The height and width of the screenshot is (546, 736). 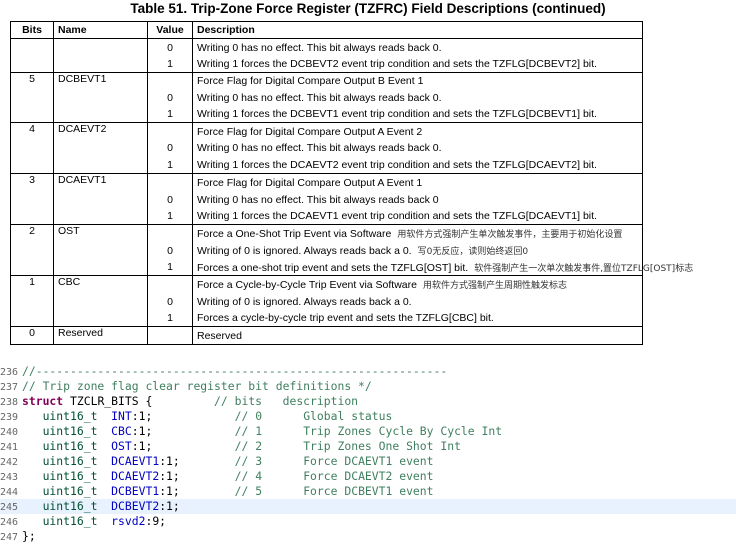 I want to click on code-text: uint16_t DCBEVT2:1;, so click(x=111, y=506).